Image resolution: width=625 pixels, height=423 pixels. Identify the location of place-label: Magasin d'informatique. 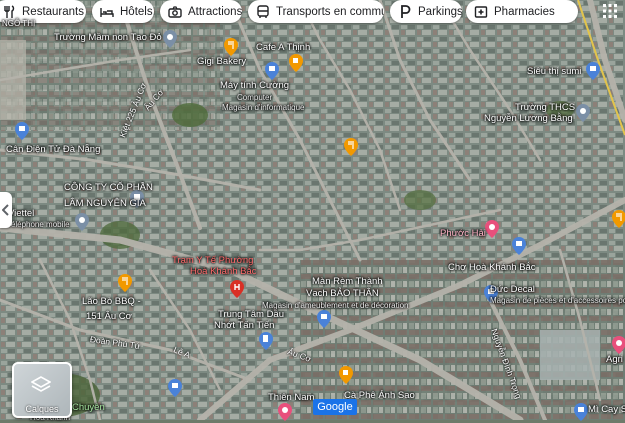
(263, 107).